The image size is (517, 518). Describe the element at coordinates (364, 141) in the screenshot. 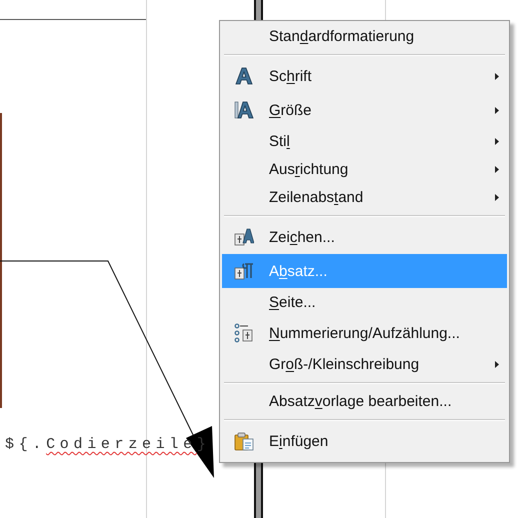

I see `menu-item: Stil` at that location.